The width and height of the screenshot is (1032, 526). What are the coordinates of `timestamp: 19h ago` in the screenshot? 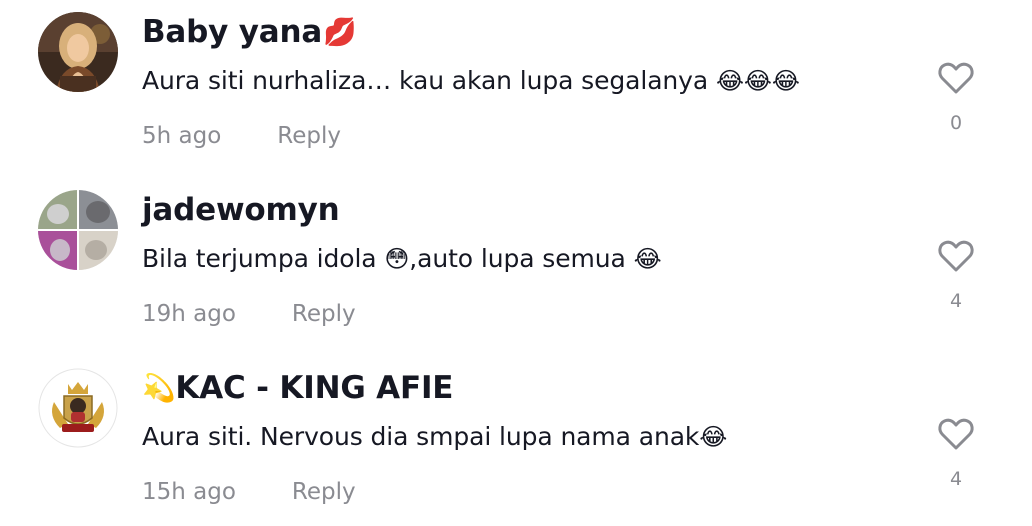 It's located at (189, 314).